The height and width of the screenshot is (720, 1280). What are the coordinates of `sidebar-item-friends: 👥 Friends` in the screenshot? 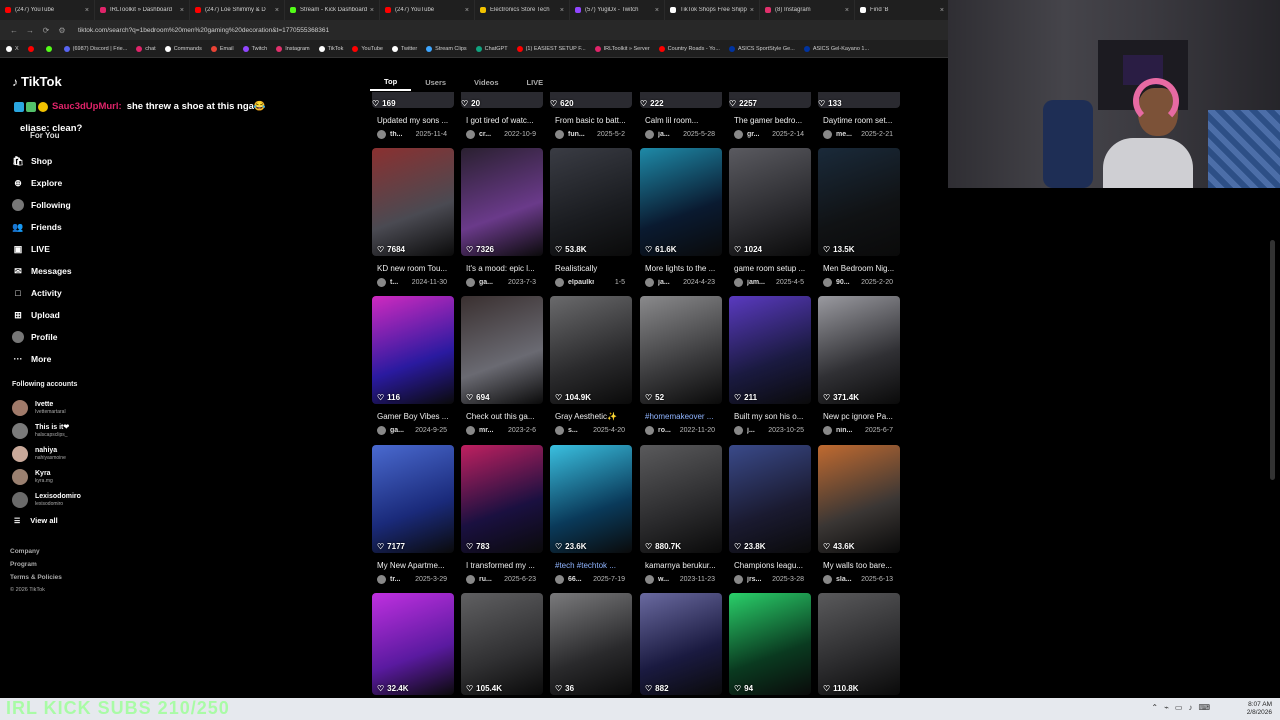 It's located at (87, 227).